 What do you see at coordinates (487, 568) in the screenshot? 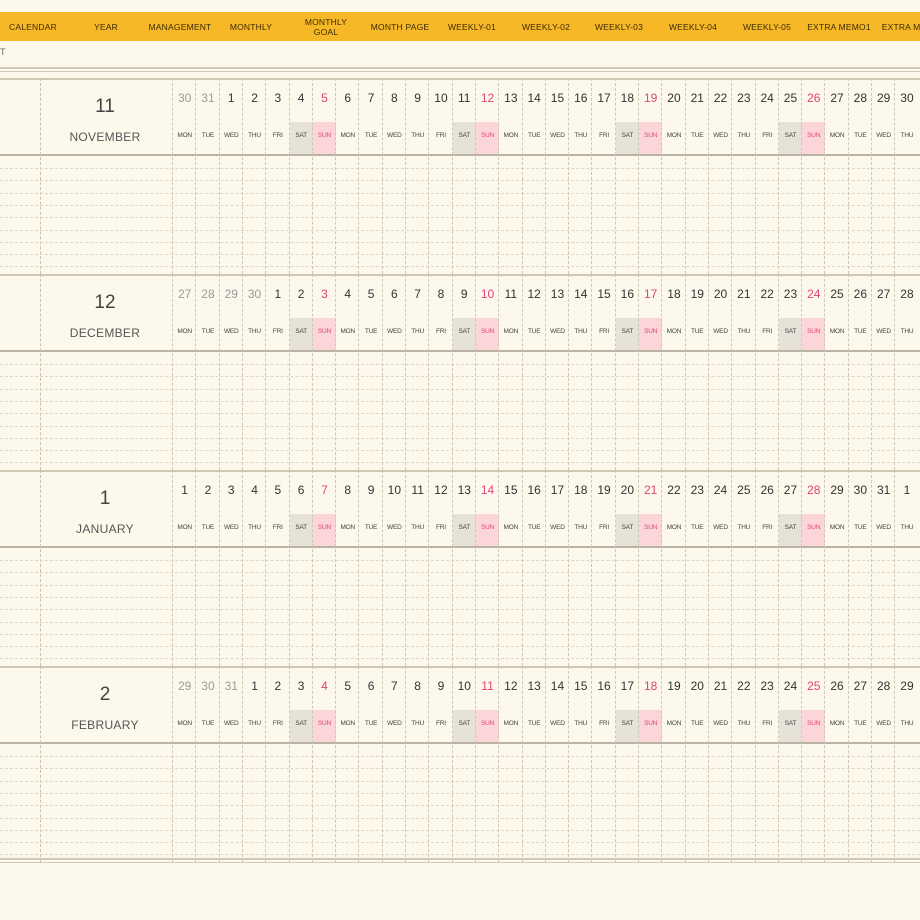
I see `day-cell: 14 SUN` at bounding box center [487, 568].